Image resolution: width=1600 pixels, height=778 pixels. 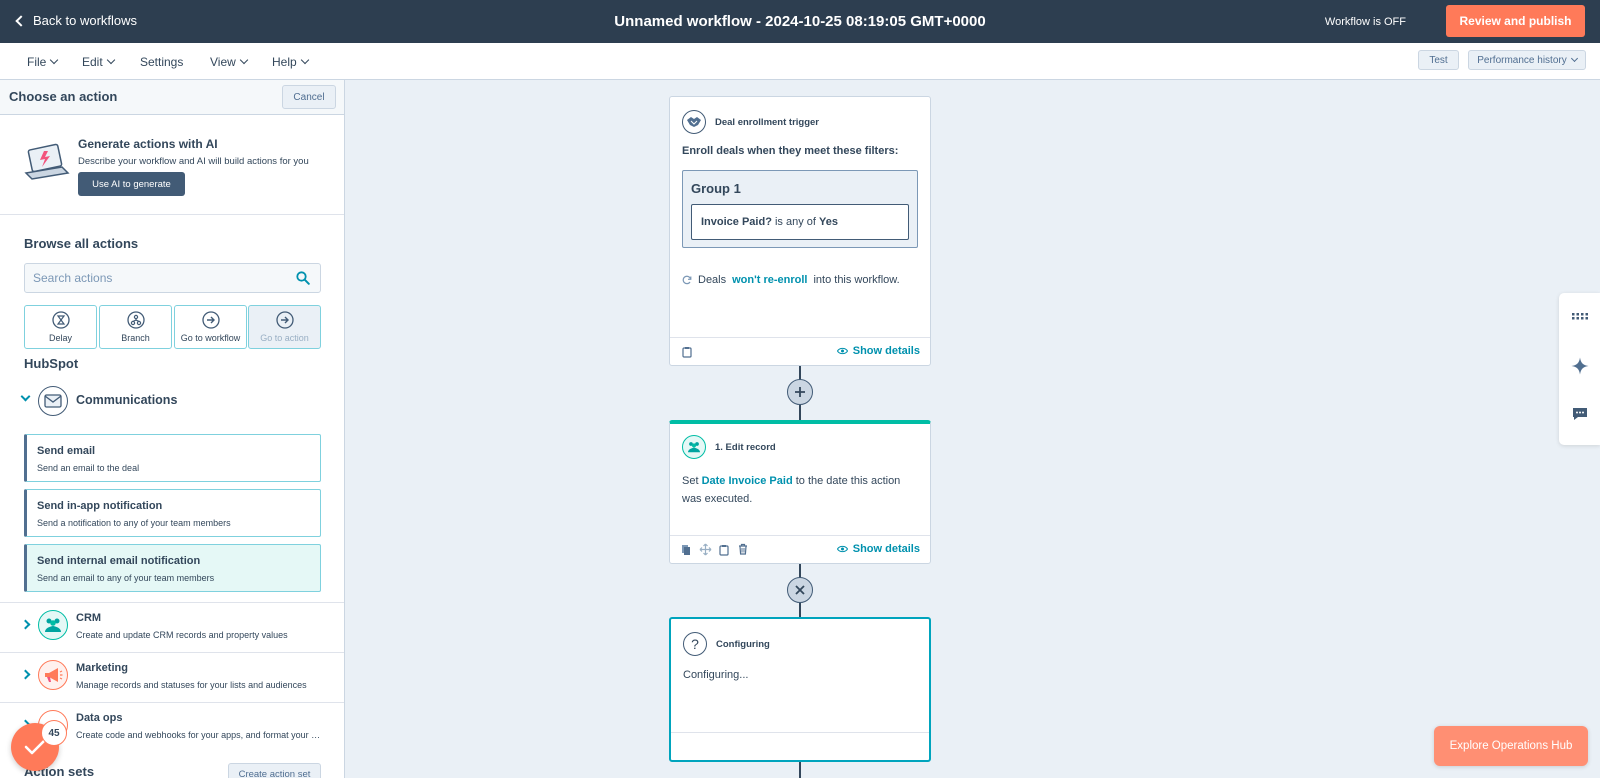 What do you see at coordinates (690, 481) in the screenshot?
I see `edit-record-prefix: Set` at bounding box center [690, 481].